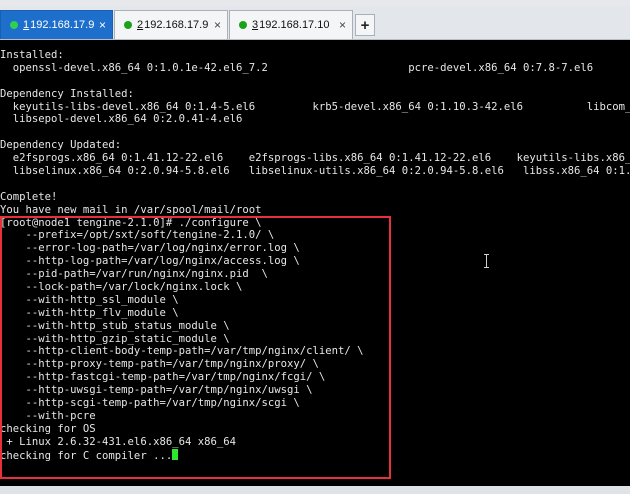  I want to click on terminal-line: Dependency Installed:, so click(67, 93).